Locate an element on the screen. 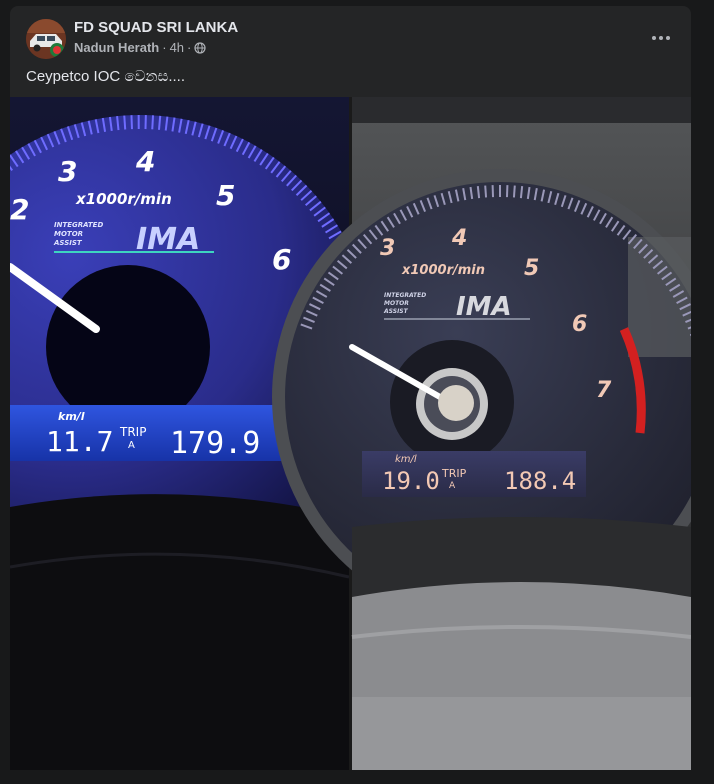  group-avatar-image is located at coordinates (46, 39).